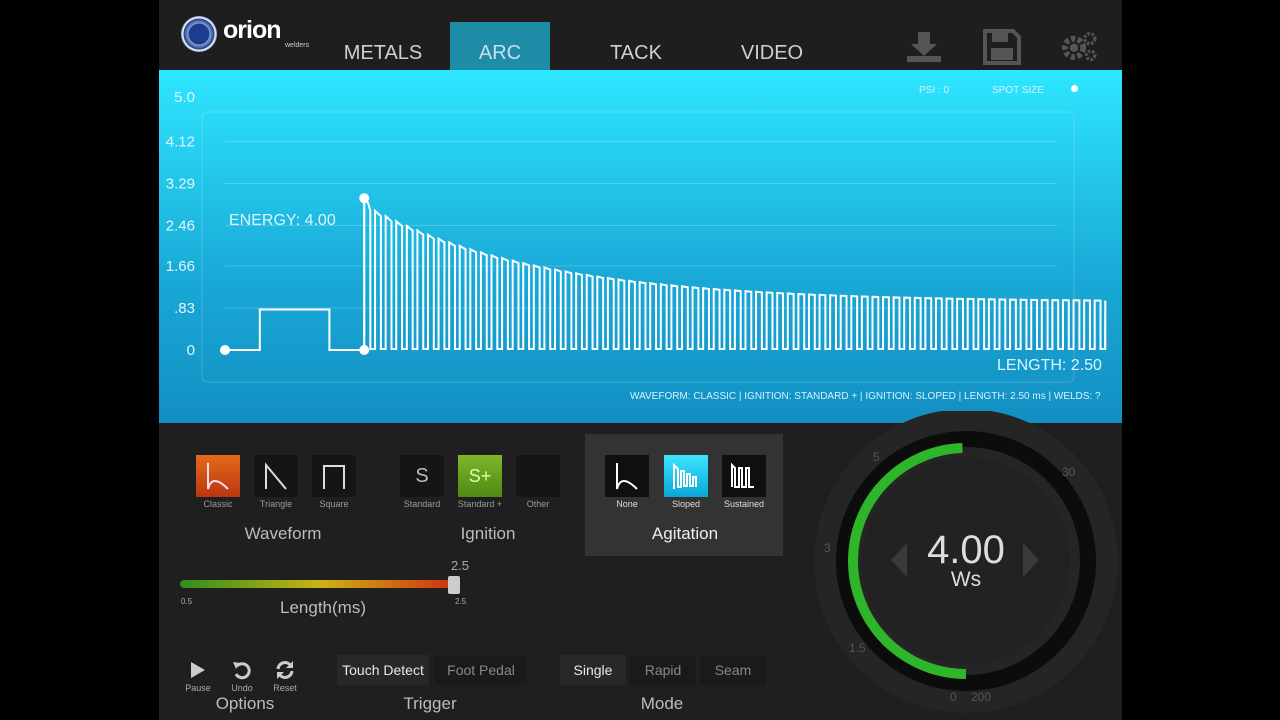  I want to click on length-title: Length(ms), so click(323, 607).